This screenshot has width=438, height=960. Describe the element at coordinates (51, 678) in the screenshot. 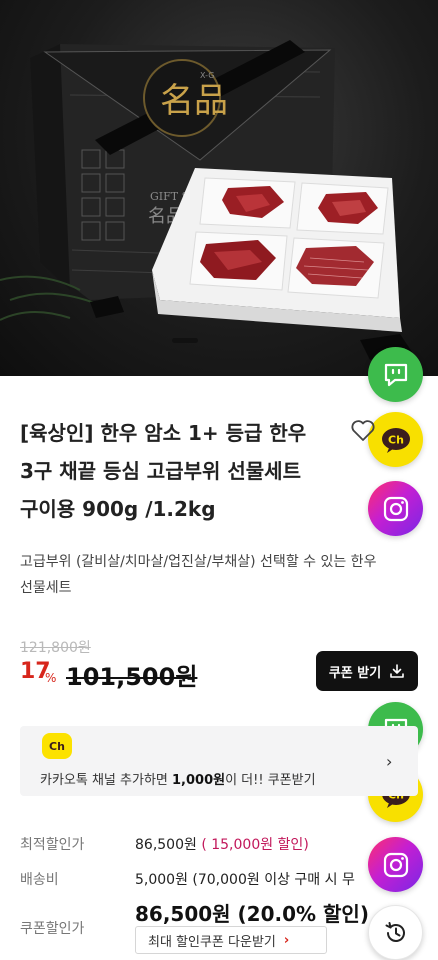

I see `discount-unit: %` at that location.